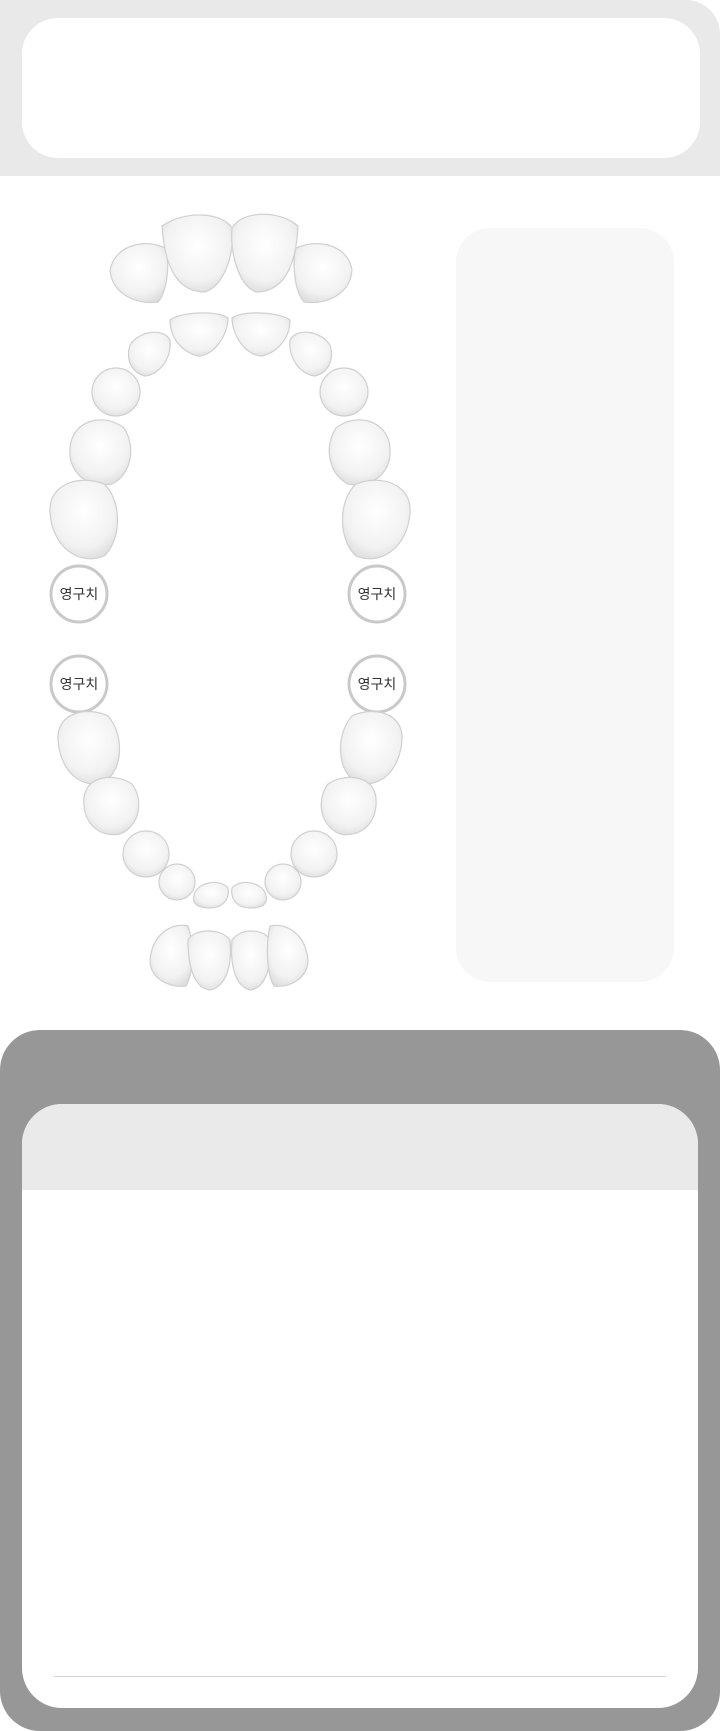  What do you see at coordinates (199, 334) in the screenshot?
I see `tooth-upper-incisor-right` at bounding box center [199, 334].